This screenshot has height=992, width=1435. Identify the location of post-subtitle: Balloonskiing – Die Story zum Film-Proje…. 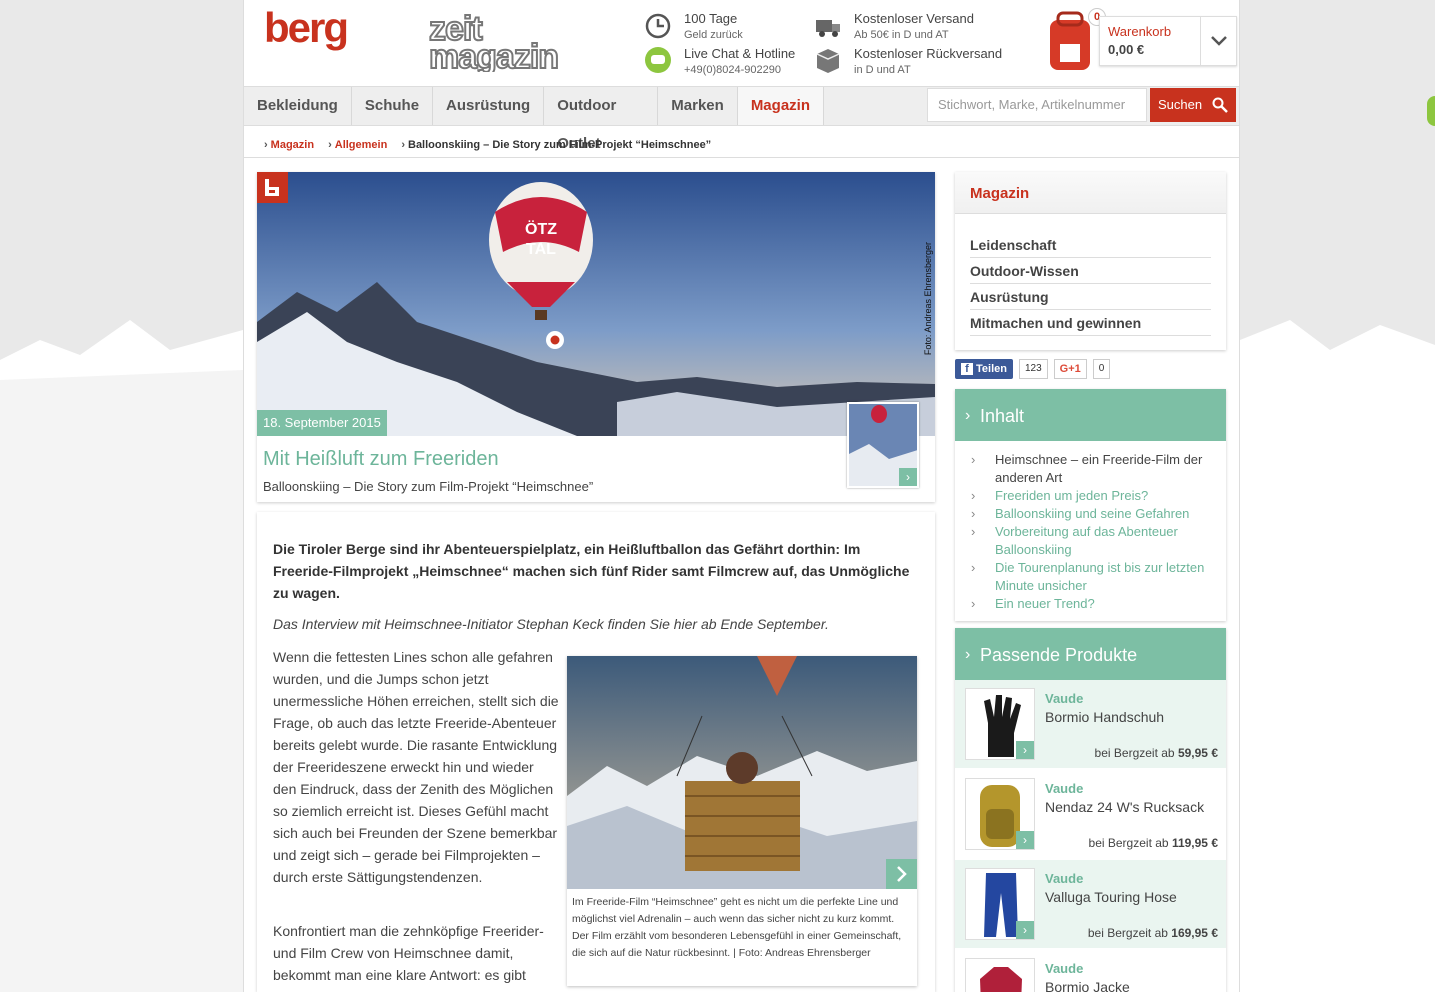
(428, 486).